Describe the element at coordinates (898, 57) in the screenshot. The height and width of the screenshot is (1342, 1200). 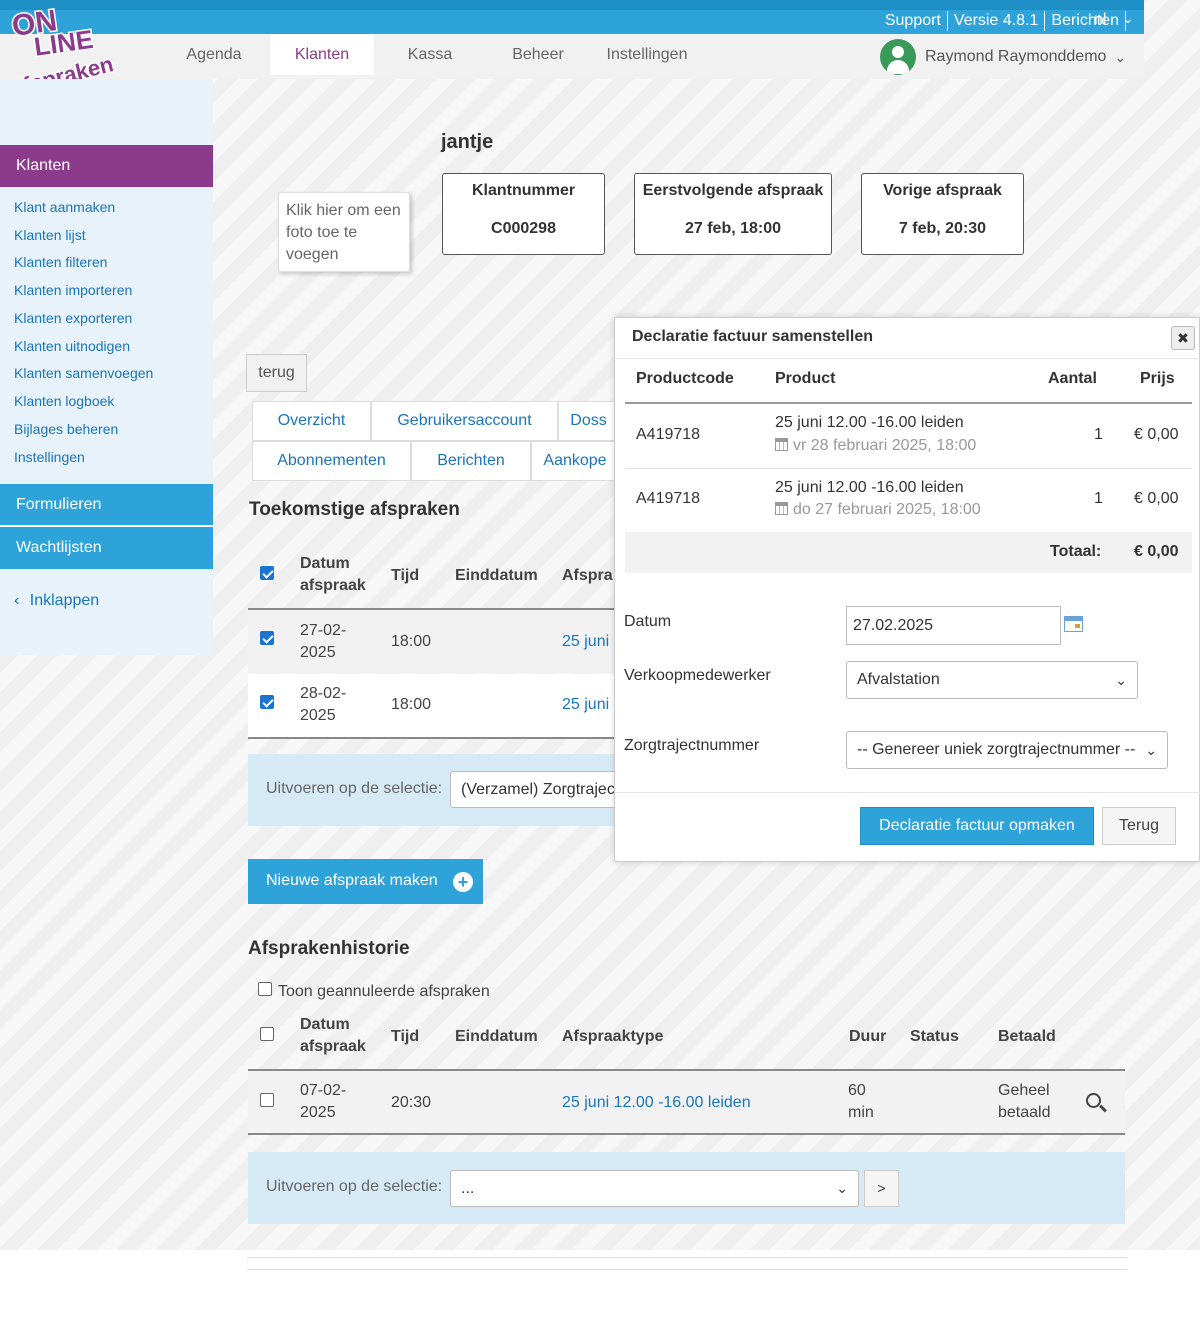
I see `avatar` at that location.